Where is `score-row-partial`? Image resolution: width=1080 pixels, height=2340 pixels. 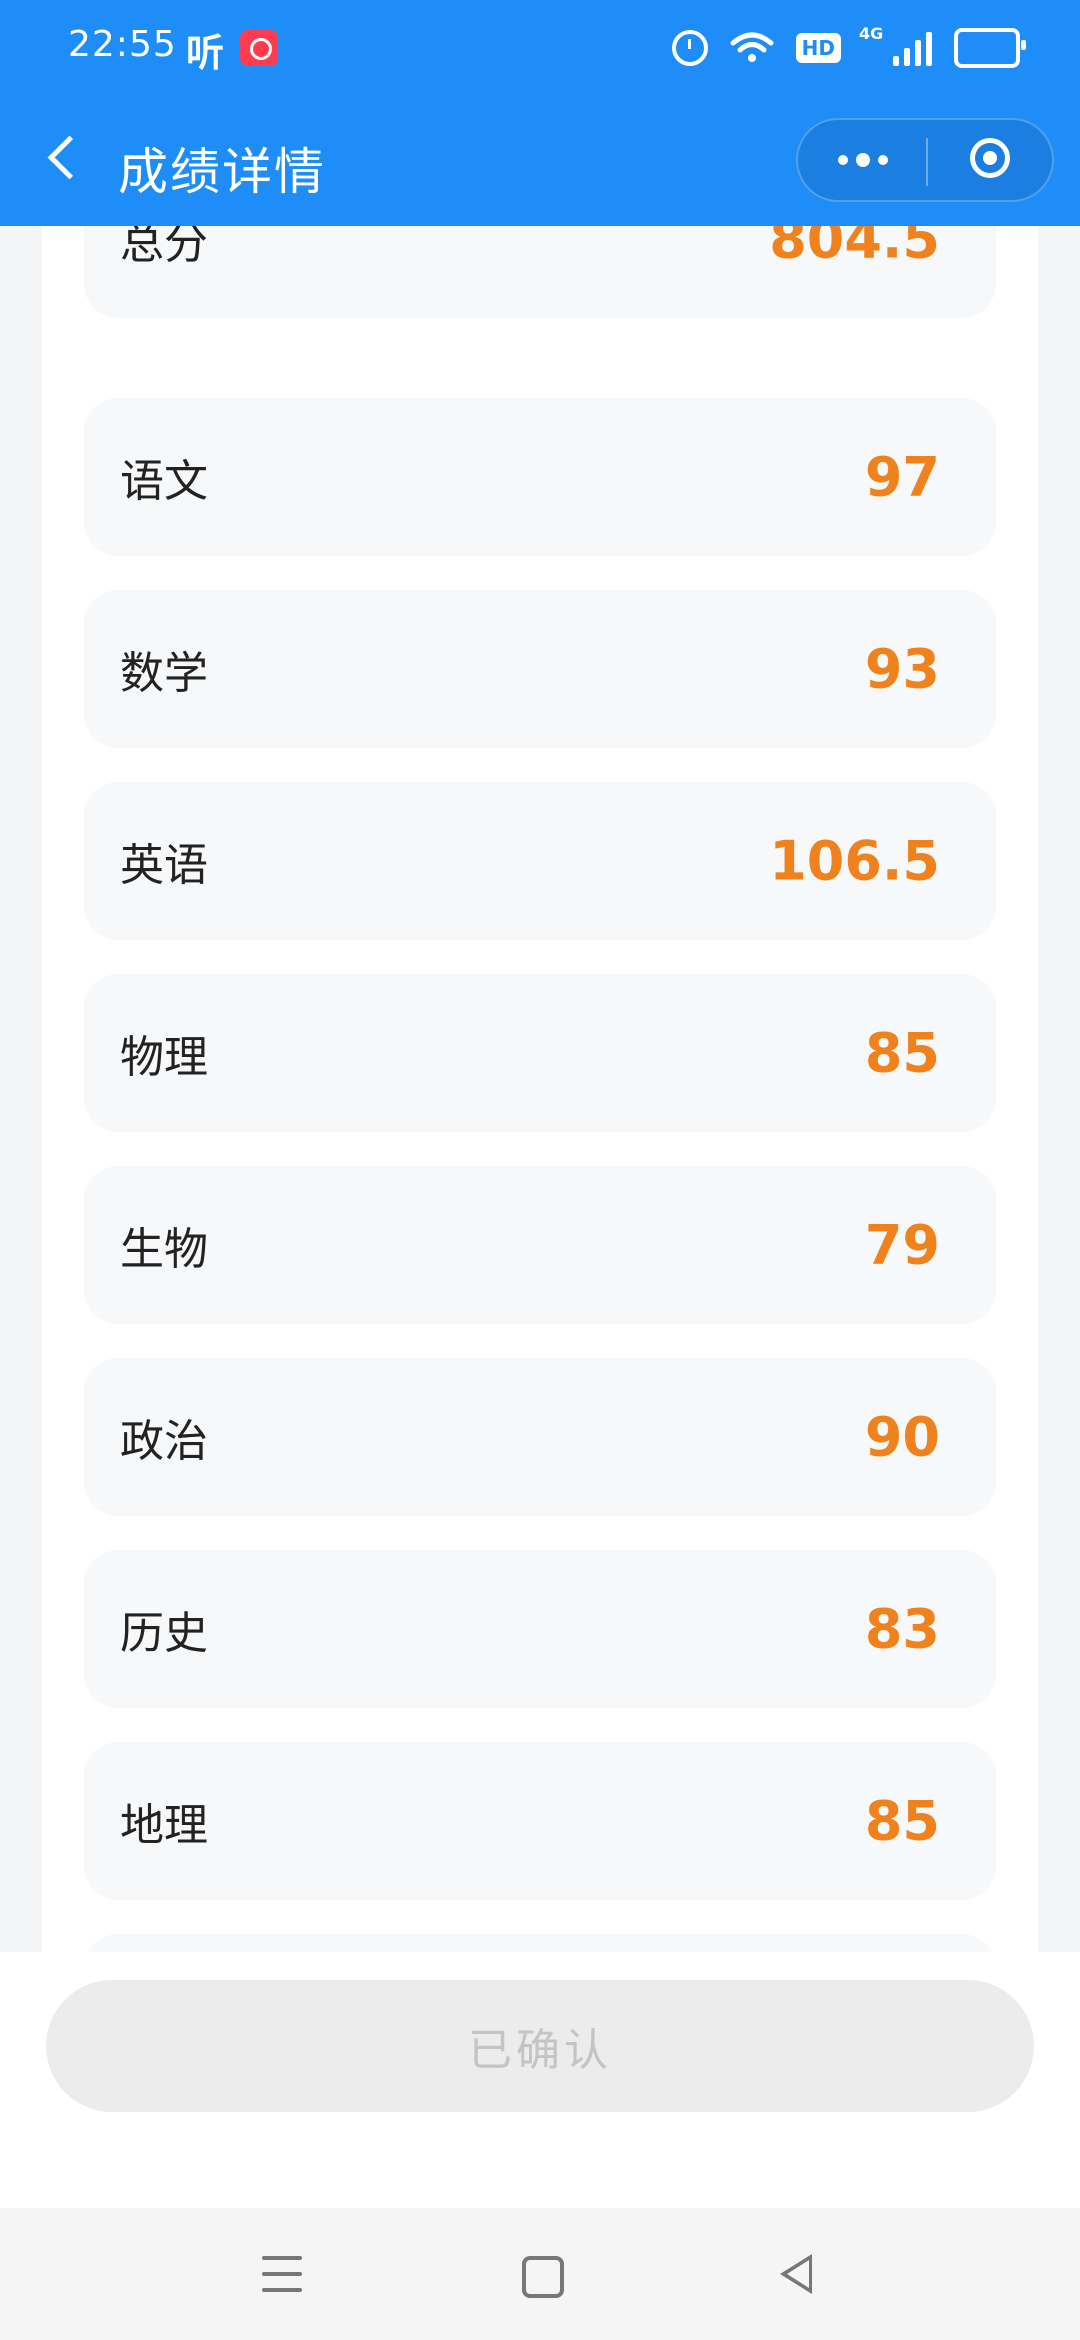
score-row-partial is located at coordinates (540, 1943).